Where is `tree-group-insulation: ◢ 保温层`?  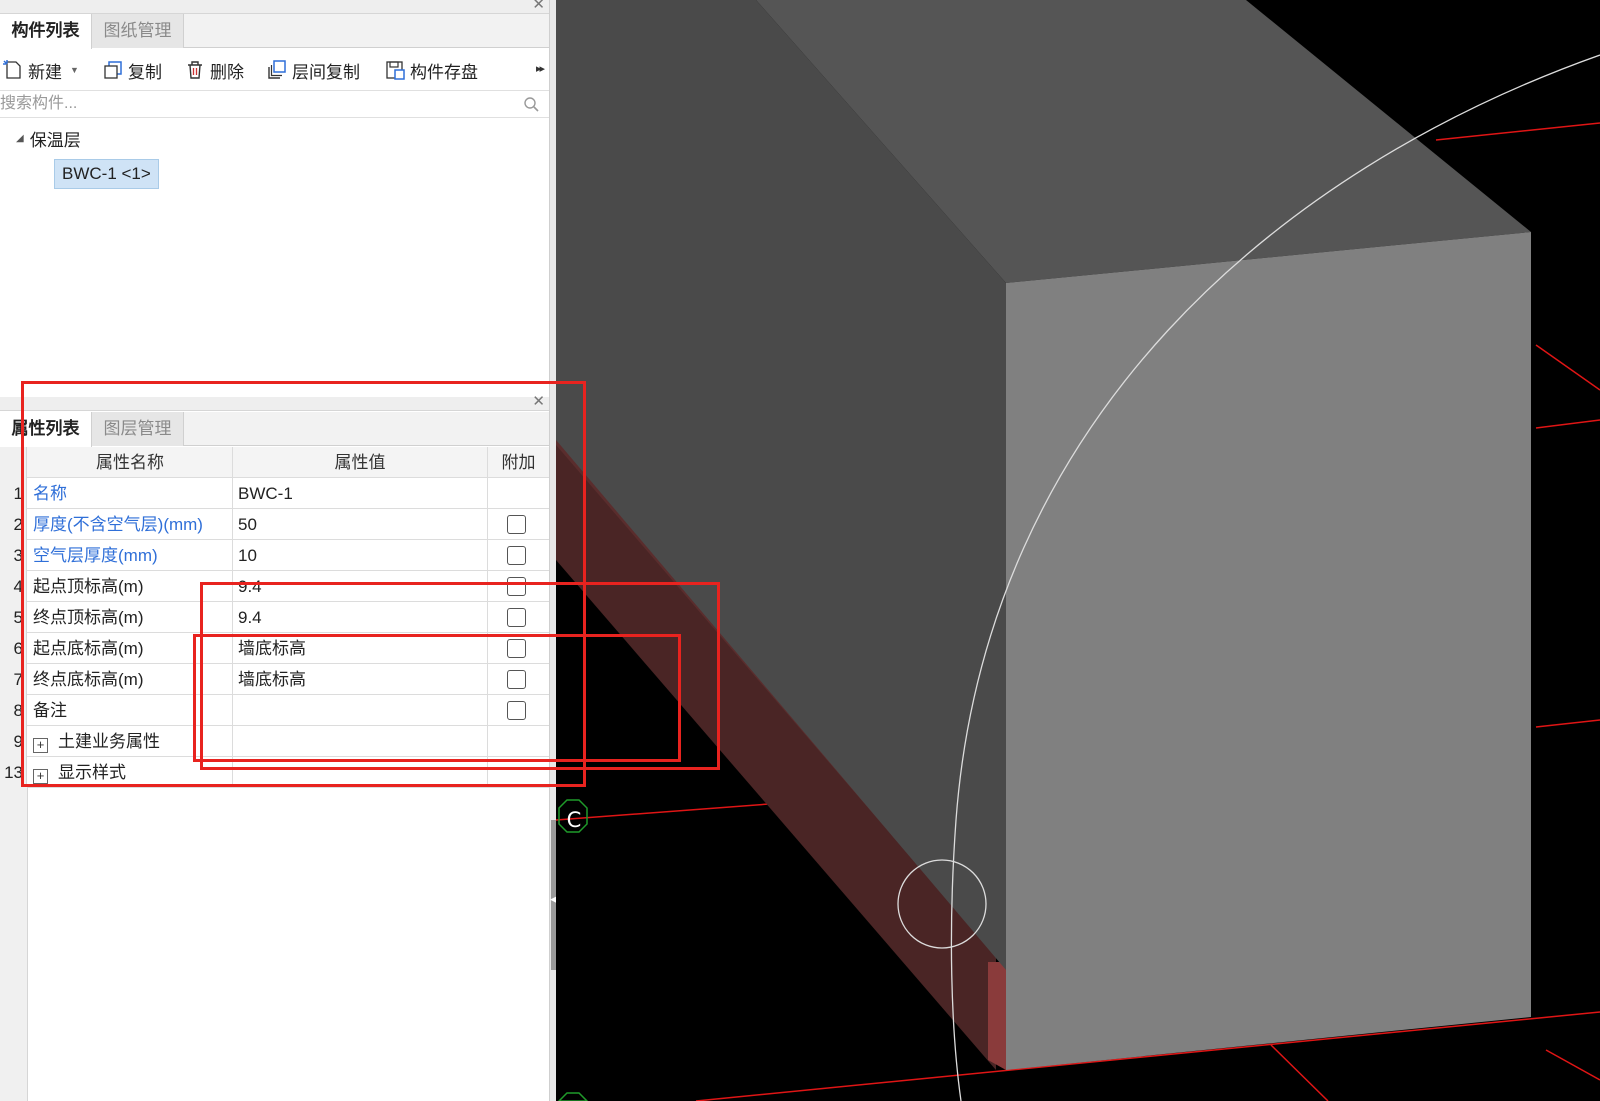 tree-group-insulation: ◢ 保温层 is located at coordinates (48, 138).